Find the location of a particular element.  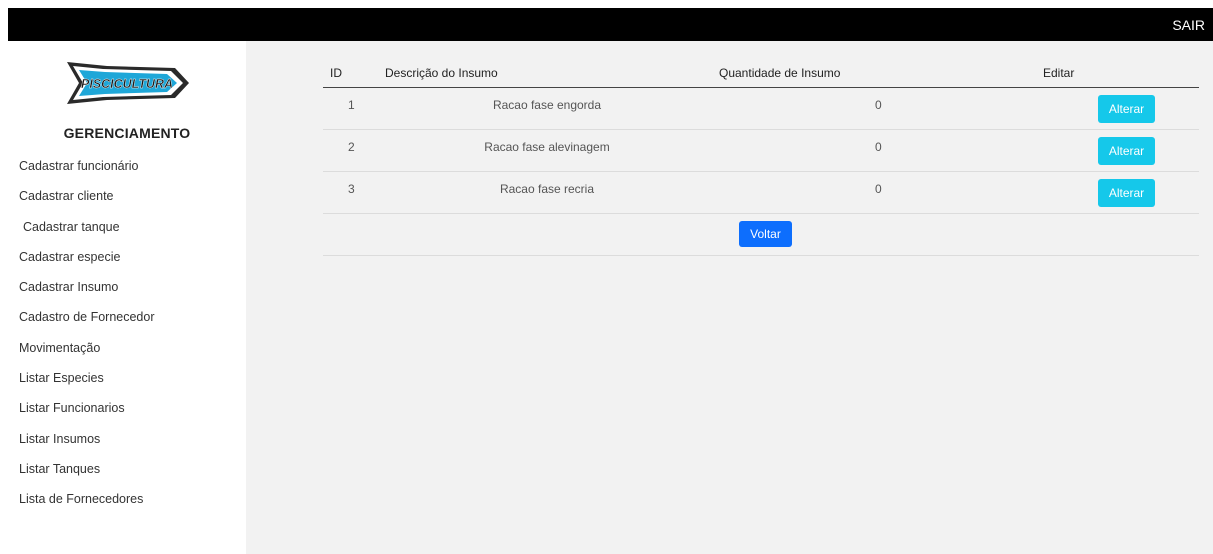

sidebar-item-cadastrar-funcionario: Cadastrar funcionário is located at coordinates (87, 173).